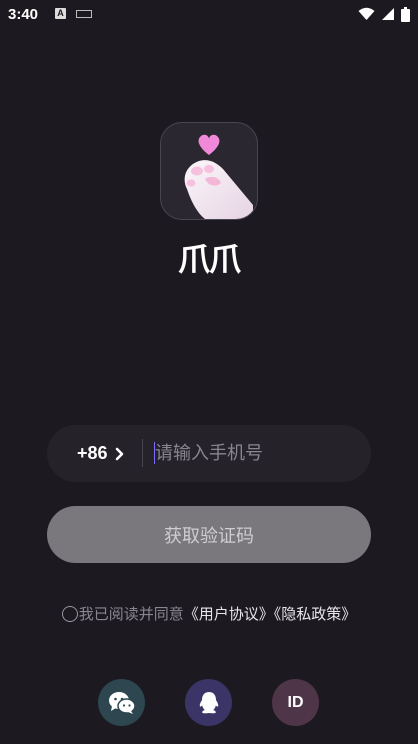 This screenshot has height=744, width=418. What do you see at coordinates (69, 614) in the screenshot?
I see `agreement-checkbox` at bounding box center [69, 614].